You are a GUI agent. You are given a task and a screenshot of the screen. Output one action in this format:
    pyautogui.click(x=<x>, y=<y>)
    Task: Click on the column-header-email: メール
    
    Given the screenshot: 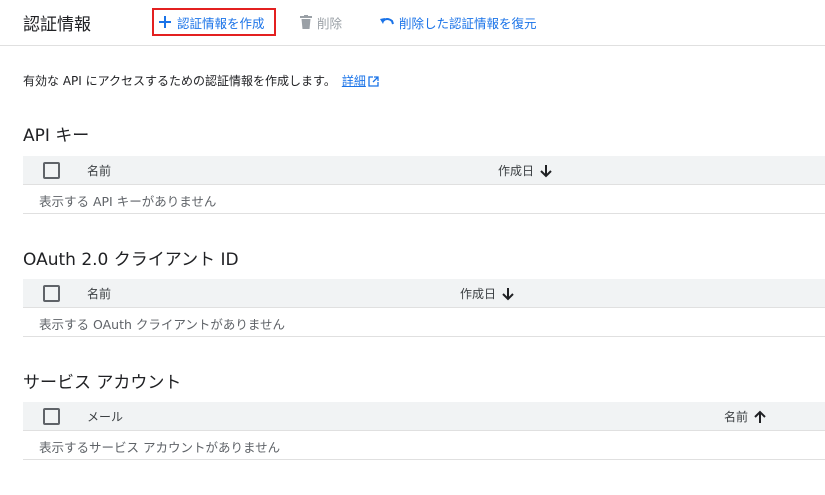 What is the action you would take?
    pyautogui.click(x=105, y=416)
    